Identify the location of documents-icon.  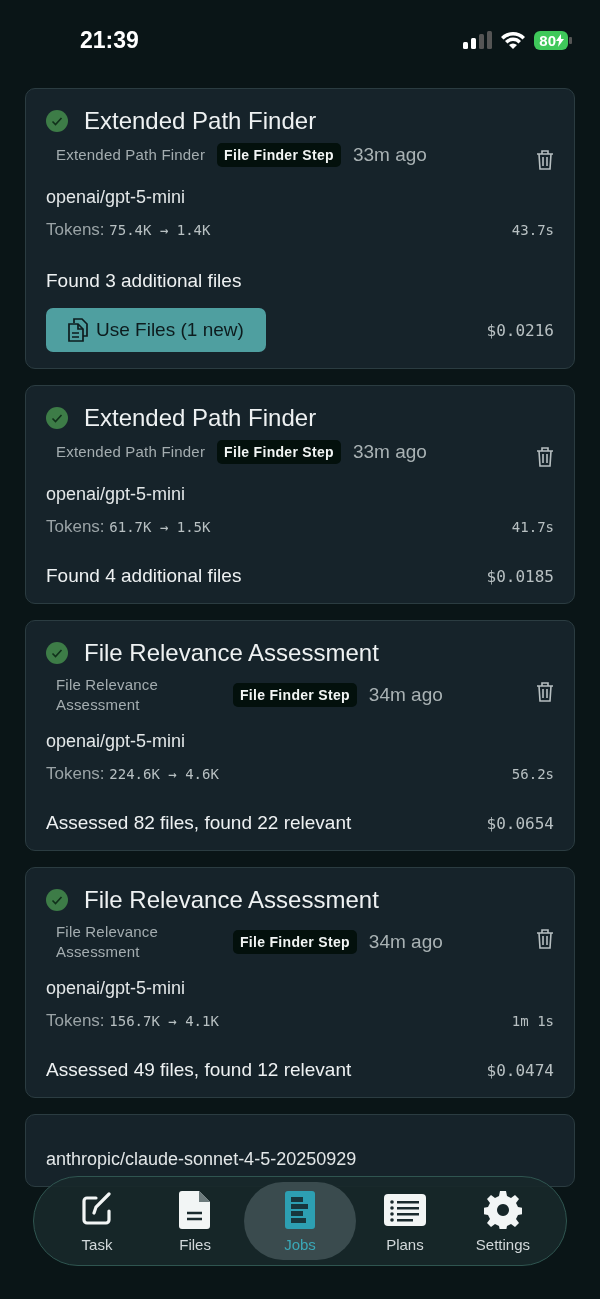
(78, 330).